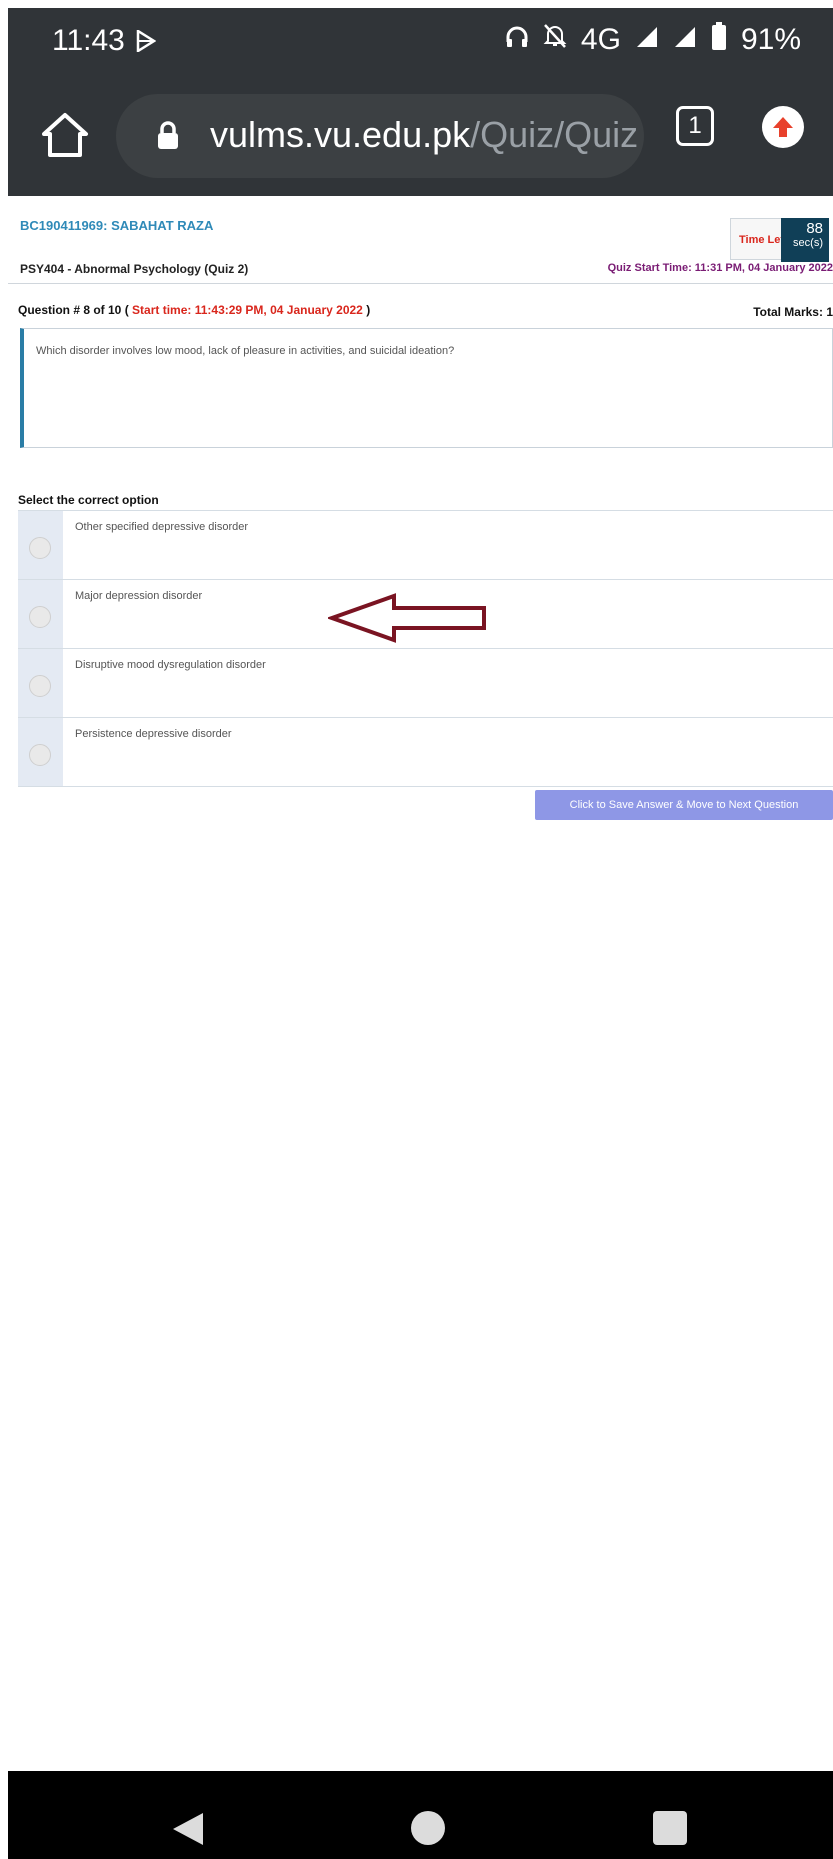  What do you see at coordinates (425, 545) in the screenshot?
I see `option-1: Other specified depressive disorder` at bounding box center [425, 545].